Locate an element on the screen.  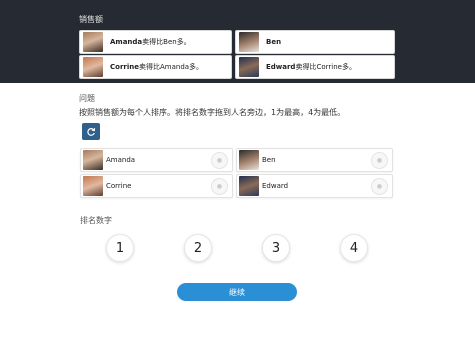
rank-numbers-label: 排名数字 is located at coordinates (96, 220).